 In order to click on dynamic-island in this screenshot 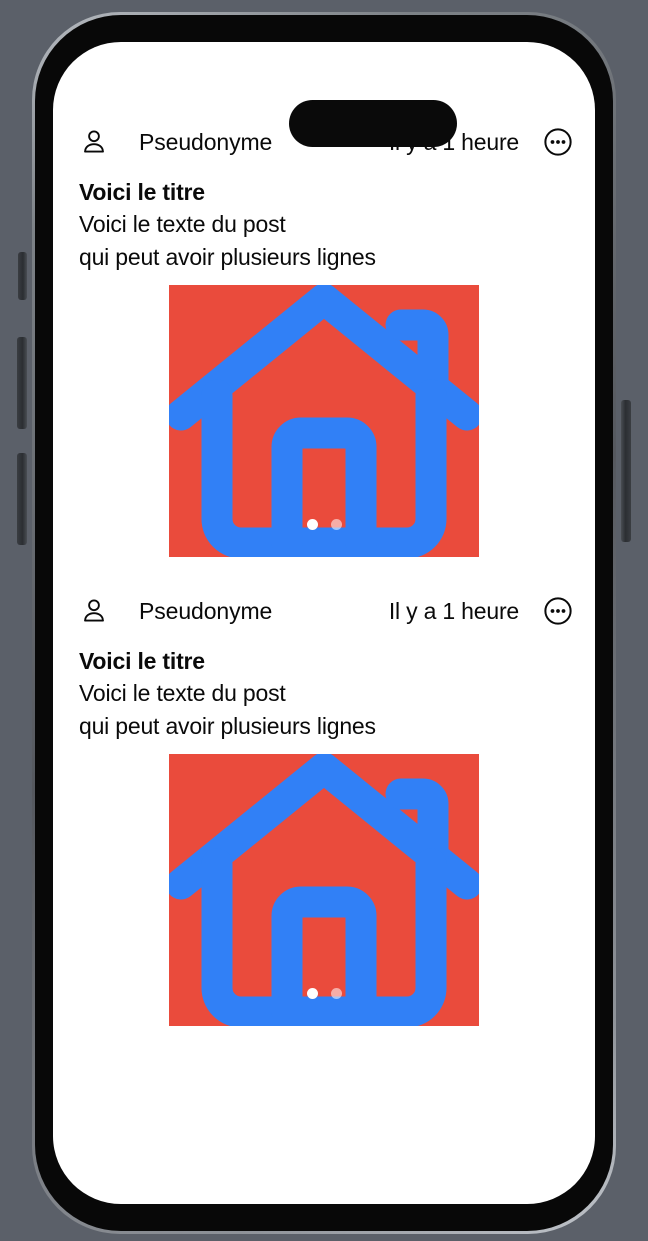, I will do `click(373, 123)`.